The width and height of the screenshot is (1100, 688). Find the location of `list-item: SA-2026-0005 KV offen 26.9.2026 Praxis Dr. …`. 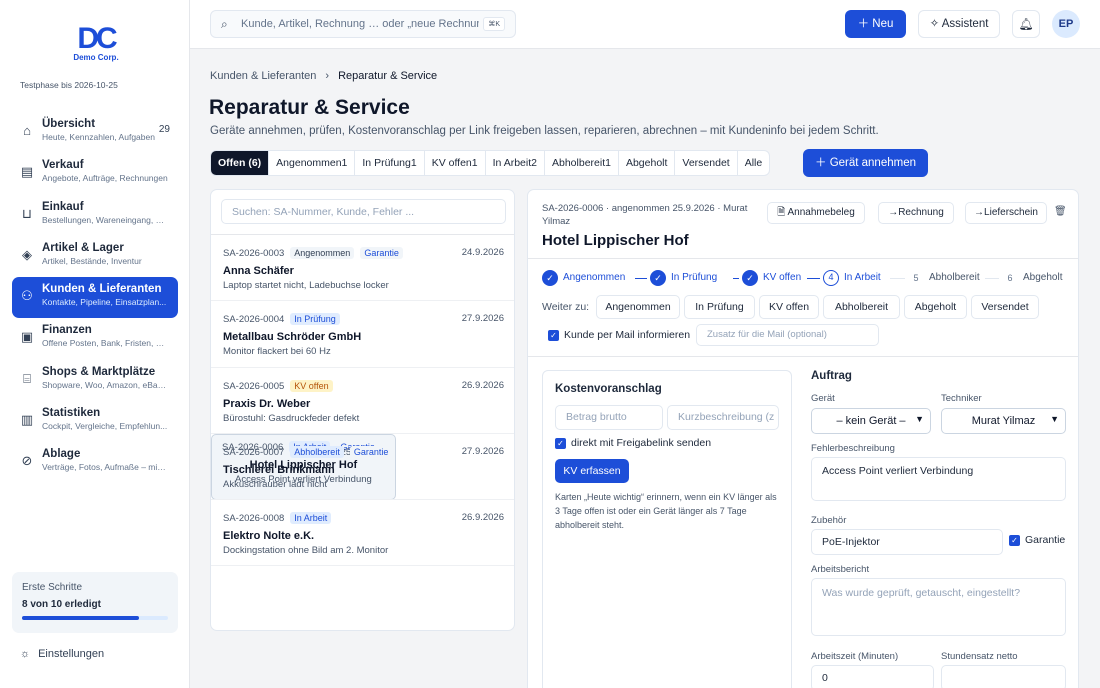

list-item: SA-2026-0005 KV offen 26.9.2026 Praxis Dr. … is located at coordinates (362, 401).